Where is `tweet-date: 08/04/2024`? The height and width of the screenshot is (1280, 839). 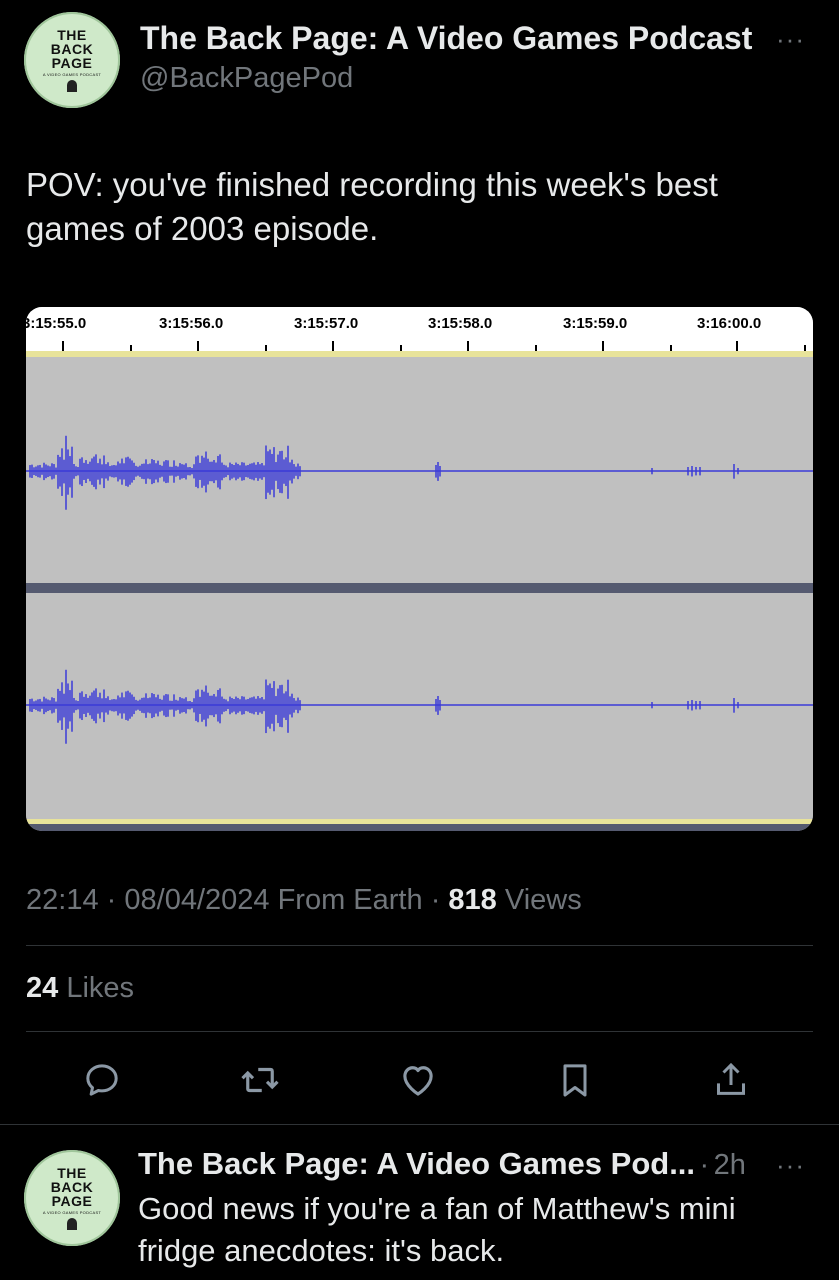 tweet-date: 08/04/2024 is located at coordinates (196, 900).